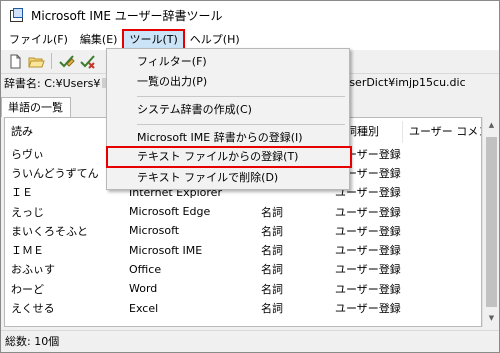  I want to click on scroll-up-icon: ▲, so click(491, 125).